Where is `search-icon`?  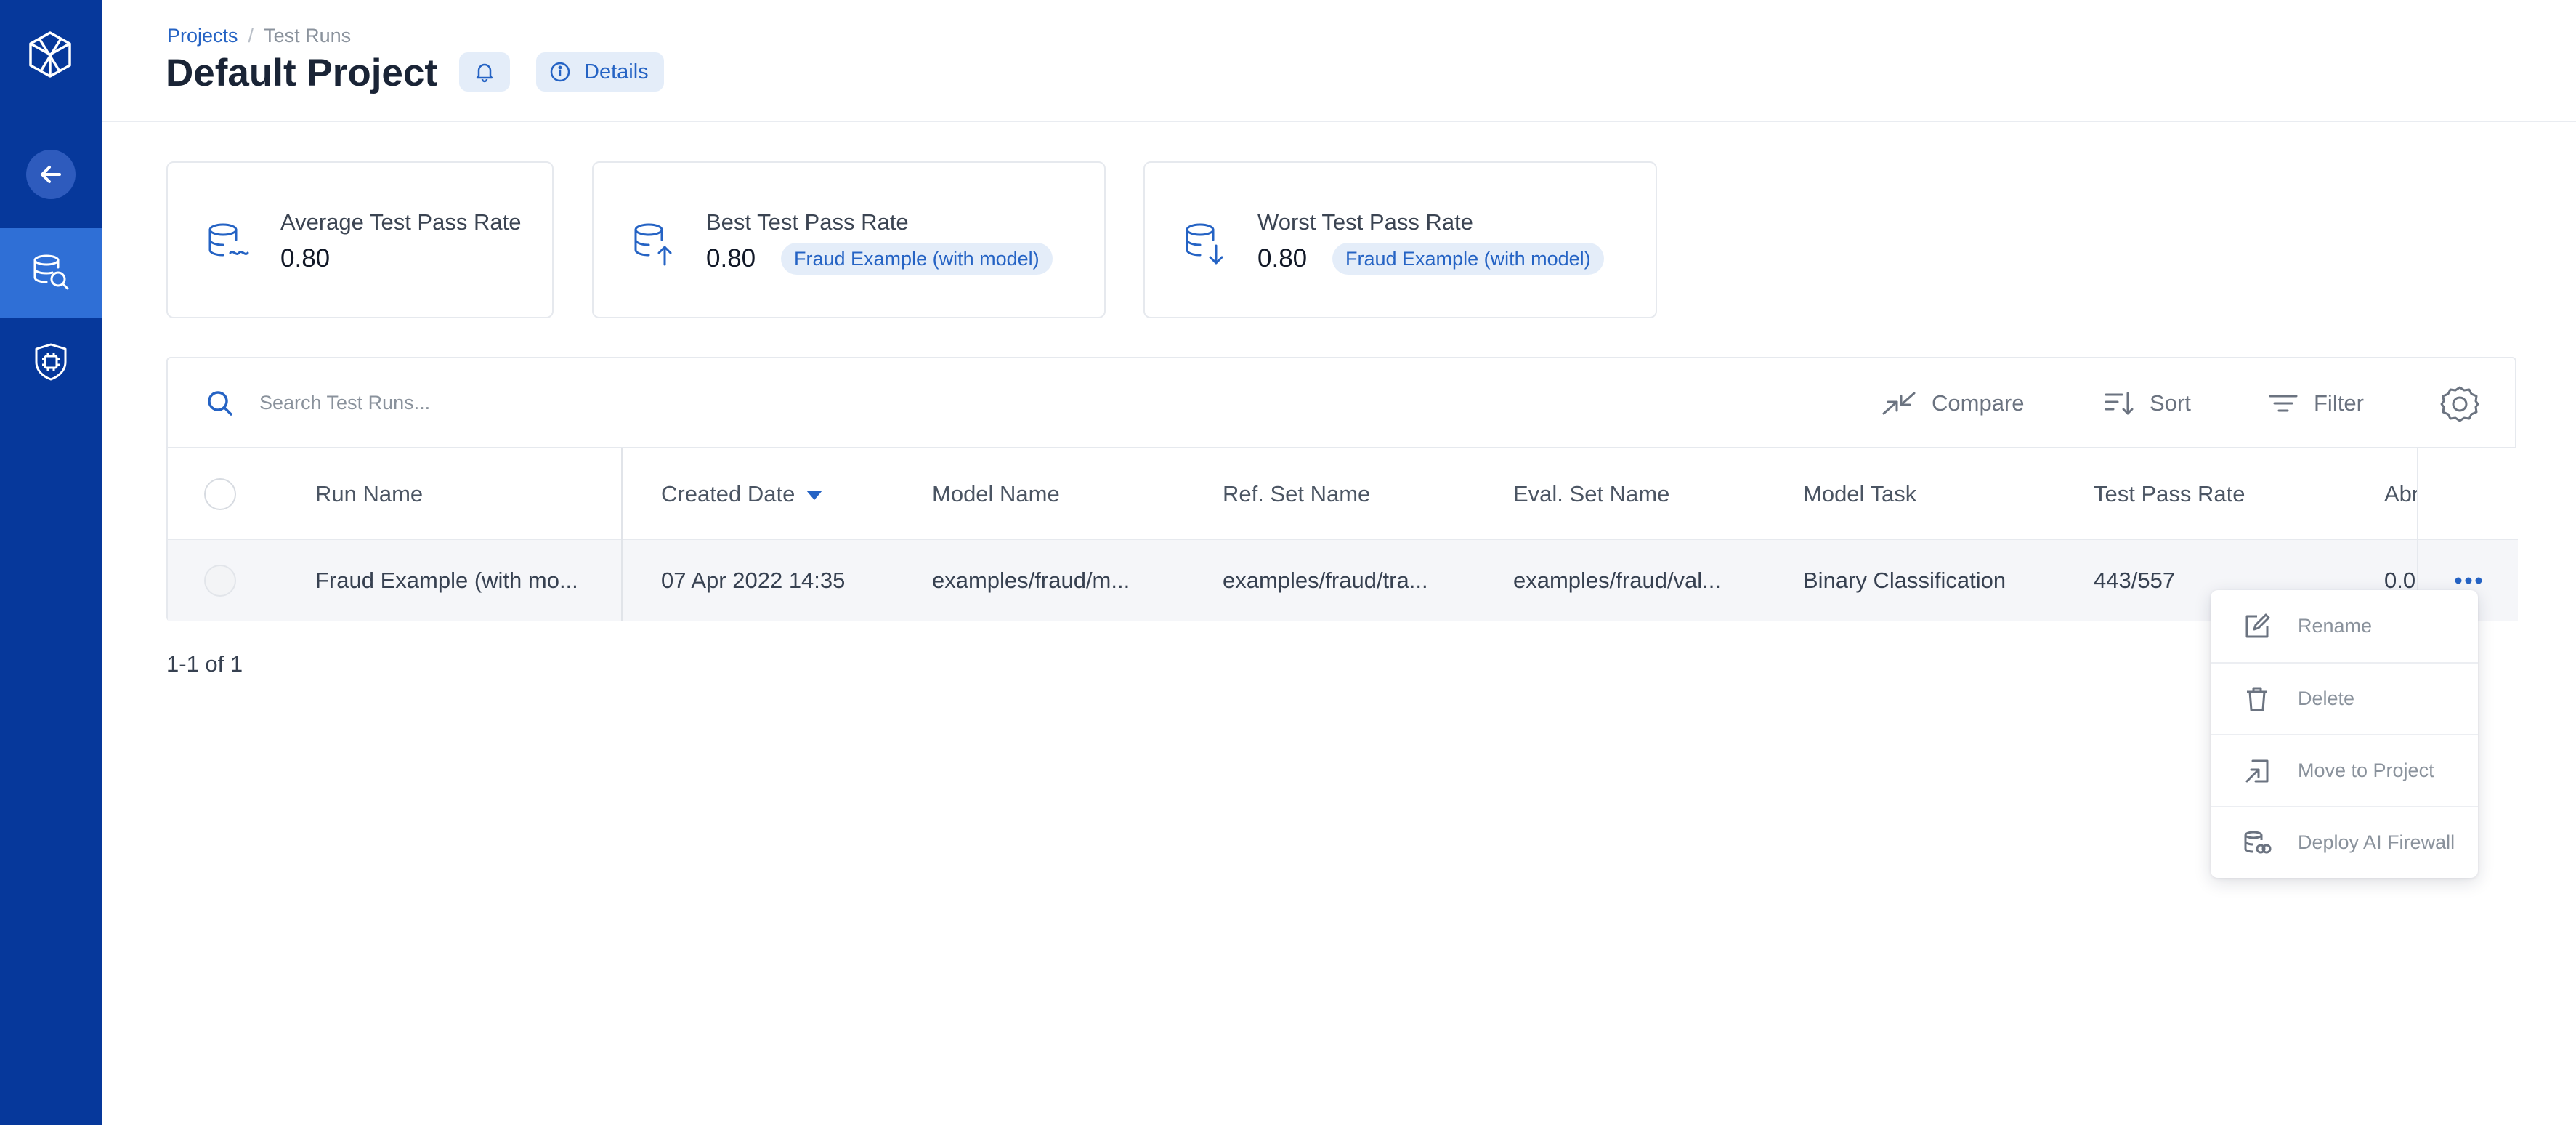
search-icon is located at coordinates (220, 403).